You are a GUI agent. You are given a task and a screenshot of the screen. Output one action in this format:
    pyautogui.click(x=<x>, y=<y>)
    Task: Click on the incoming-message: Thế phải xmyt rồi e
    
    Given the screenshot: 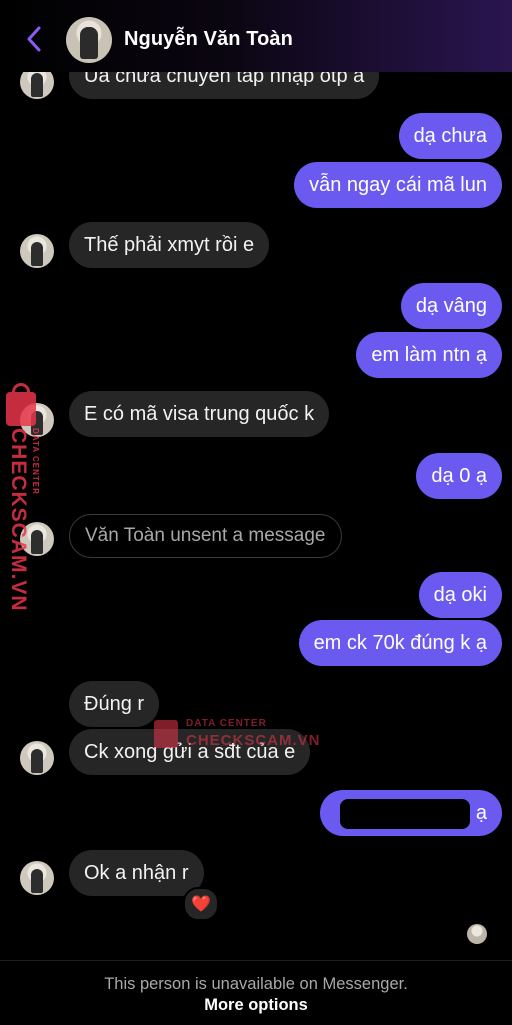 What is the action you would take?
    pyautogui.click(x=169, y=245)
    